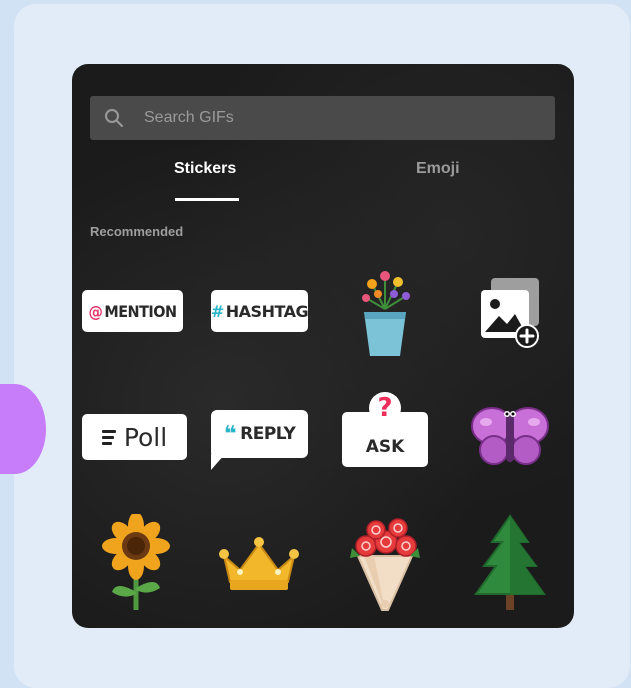 This screenshot has height=688, width=631. What do you see at coordinates (259, 564) in the screenshot?
I see `crown-icon` at bounding box center [259, 564].